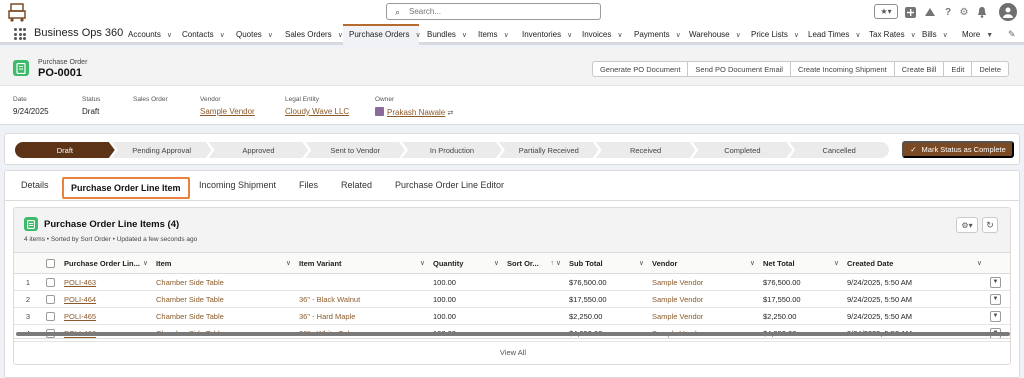  What do you see at coordinates (17, 12) in the screenshot?
I see `company-logo` at bounding box center [17, 12].